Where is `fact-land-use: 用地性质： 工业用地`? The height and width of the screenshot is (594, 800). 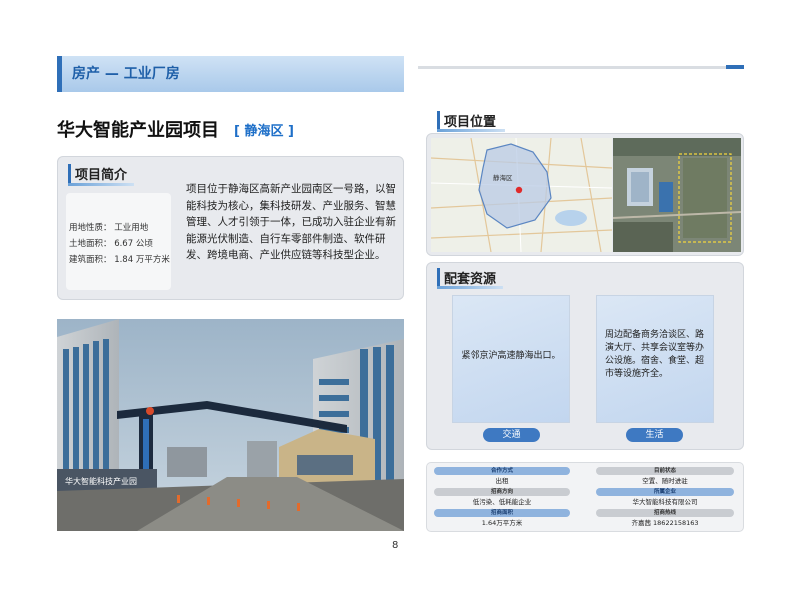
fact-land-use: 用地性质： 工业用地 is located at coordinates (109, 228).